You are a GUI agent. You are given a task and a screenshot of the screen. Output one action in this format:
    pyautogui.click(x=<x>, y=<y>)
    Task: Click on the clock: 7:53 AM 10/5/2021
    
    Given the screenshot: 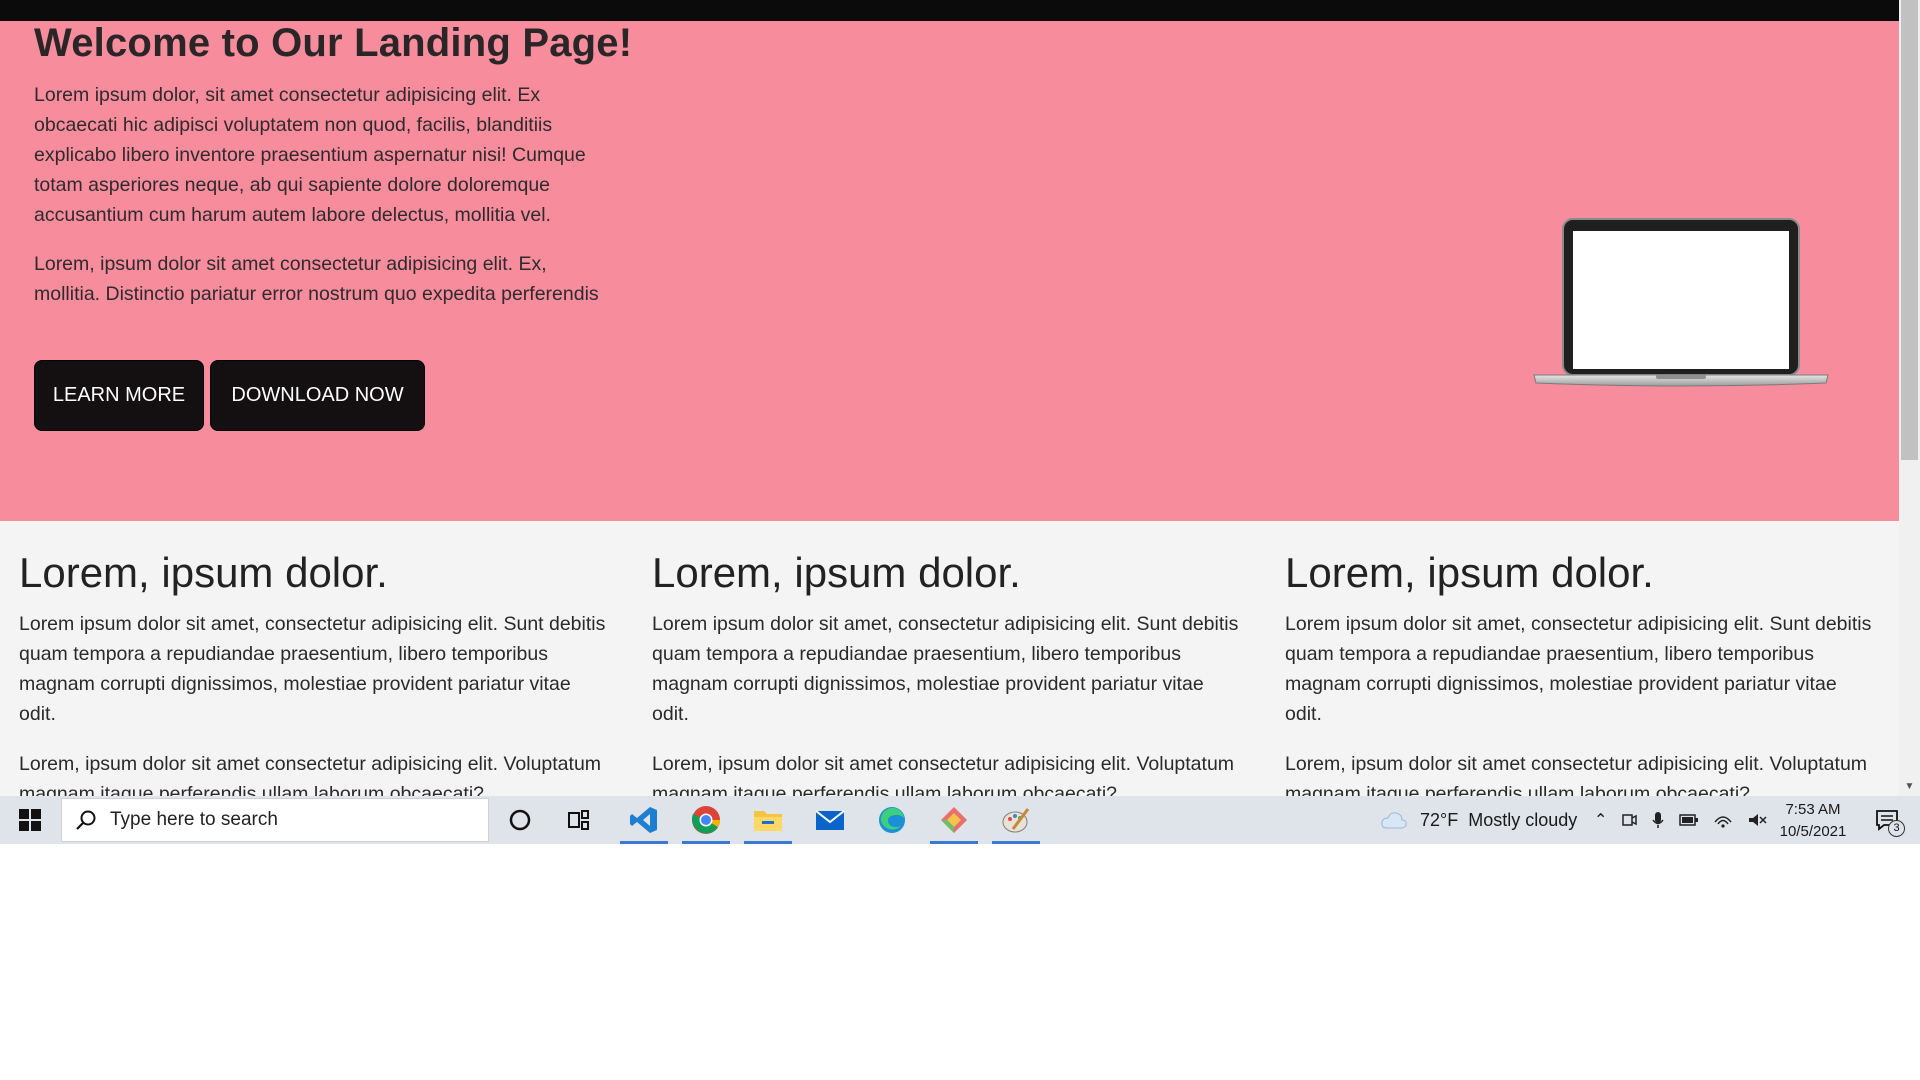 What is the action you would take?
    pyautogui.click(x=1813, y=821)
    